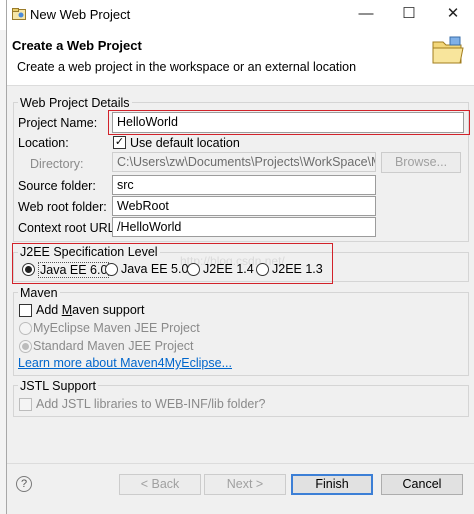 Image resolution: width=474 pixels, height=514 pixels. I want to click on use-default-location-label: Use default location, so click(185, 143).